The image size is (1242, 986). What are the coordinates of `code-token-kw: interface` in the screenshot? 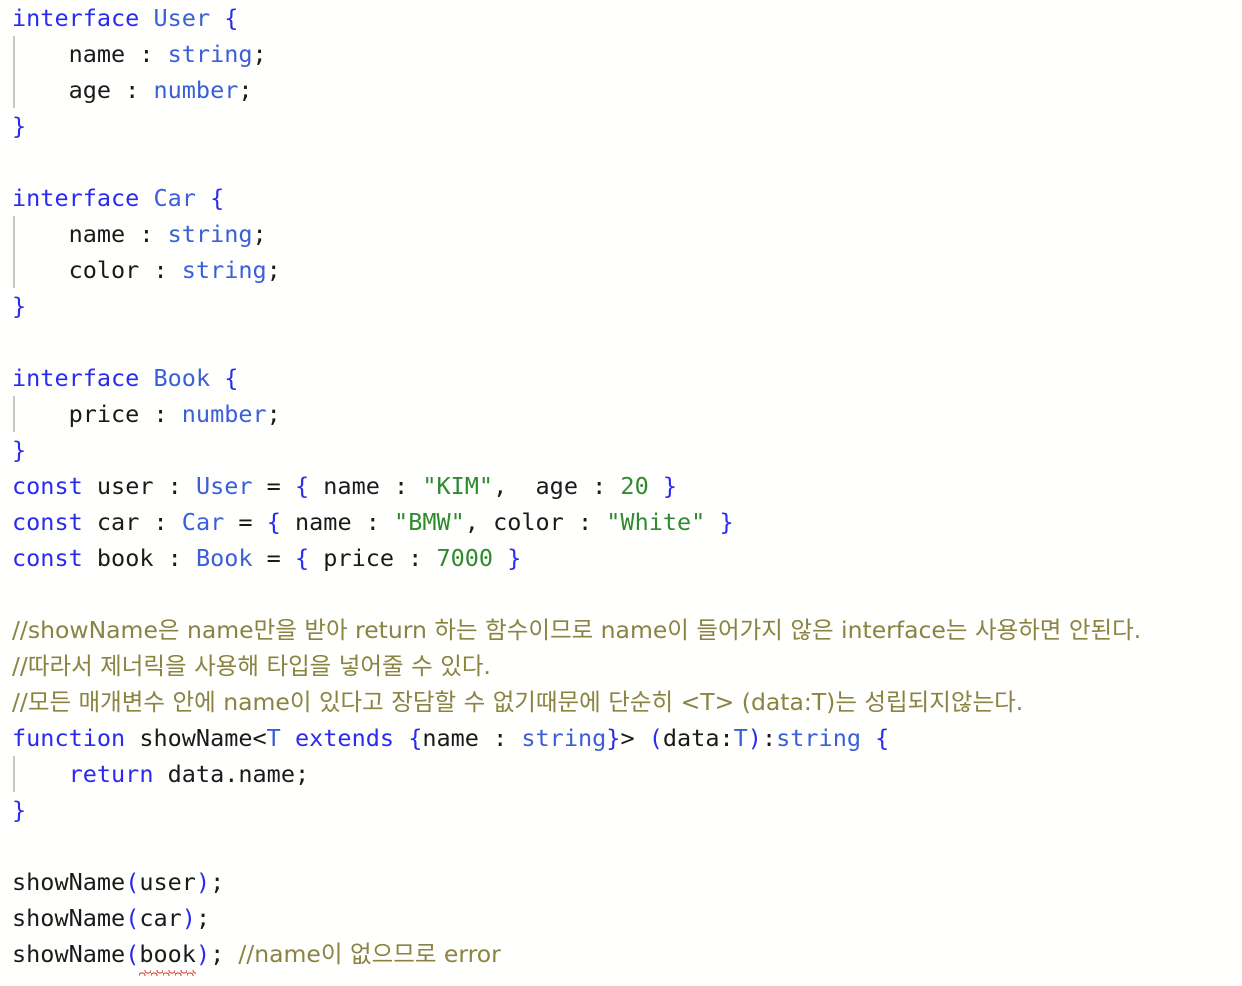 It's located at (76, 198).